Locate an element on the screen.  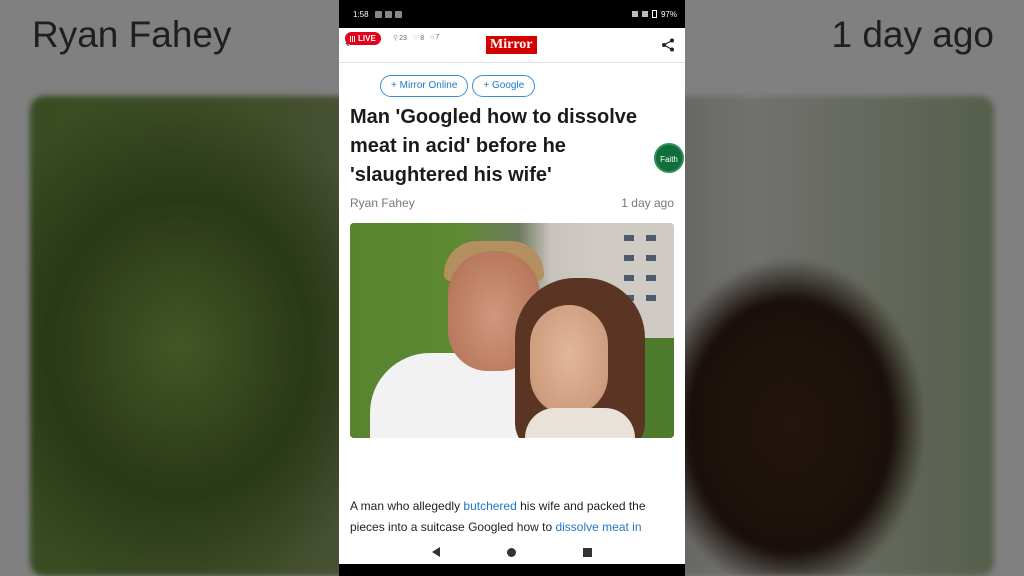
live-label: LIVE is located at coordinates (367, 38).